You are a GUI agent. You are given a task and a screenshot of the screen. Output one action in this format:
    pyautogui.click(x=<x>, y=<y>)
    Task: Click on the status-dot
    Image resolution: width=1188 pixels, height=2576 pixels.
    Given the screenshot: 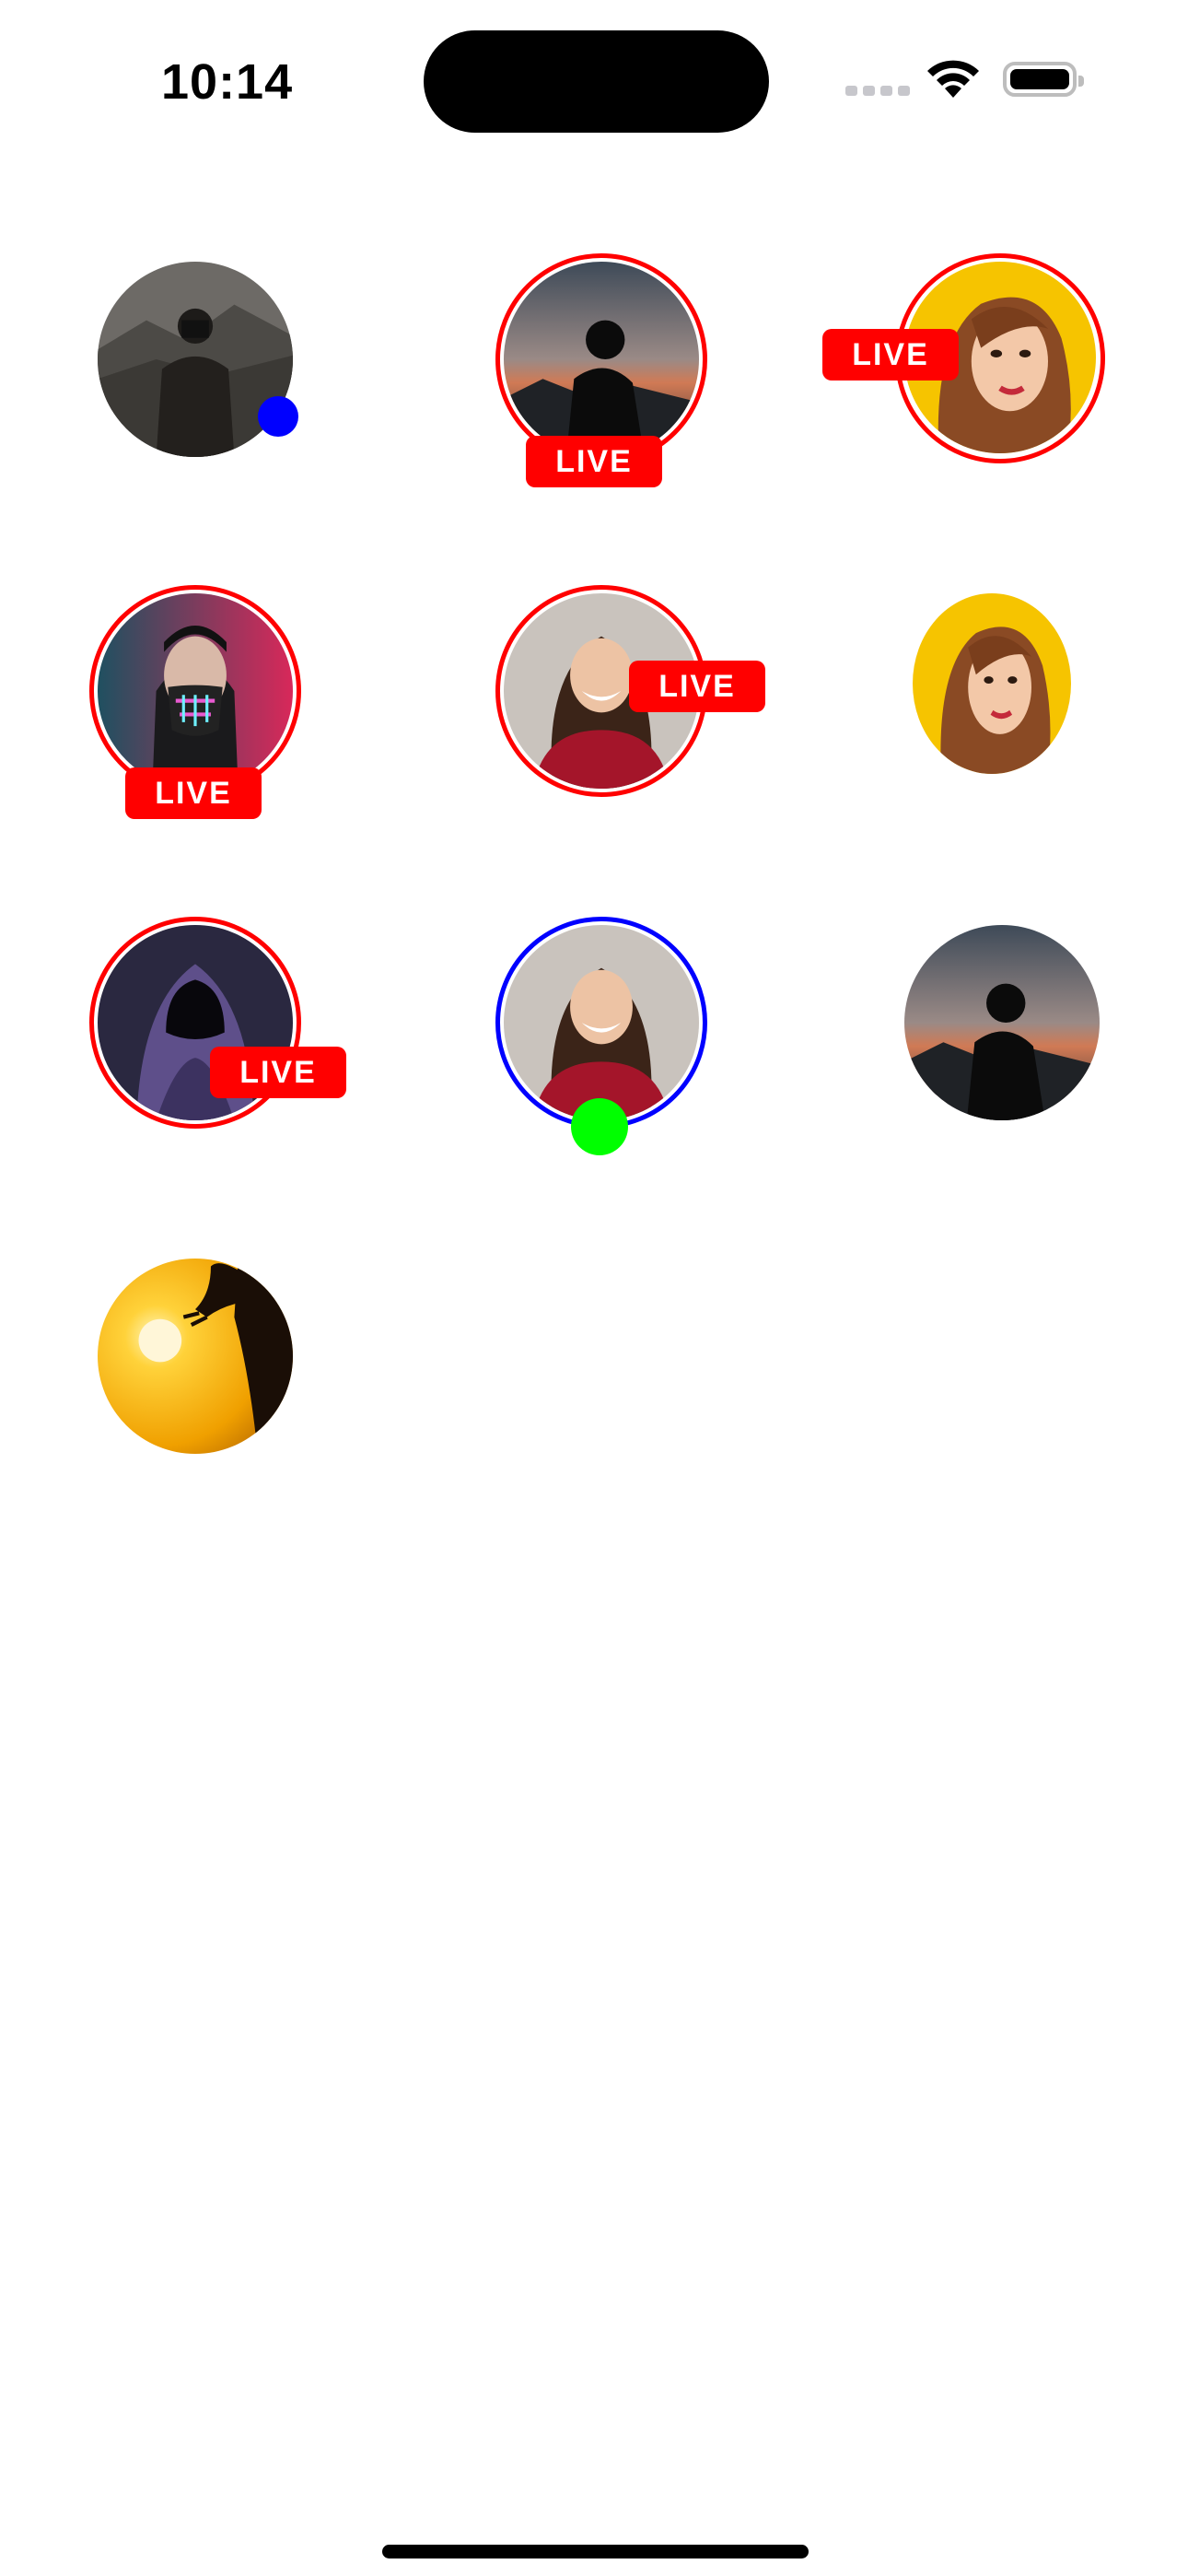 What is the action you would take?
    pyautogui.click(x=278, y=416)
    